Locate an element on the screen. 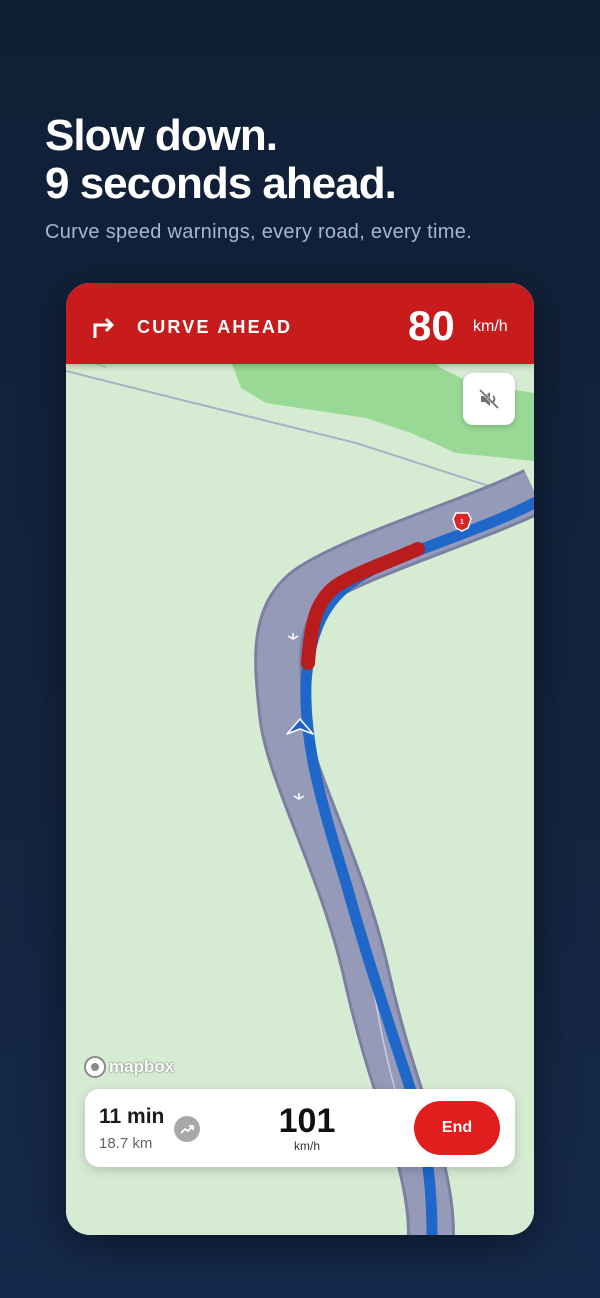 The width and height of the screenshot is (600, 1298). promo-headline: Slow down. 9 seconds ahead. is located at coordinates (221, 159).